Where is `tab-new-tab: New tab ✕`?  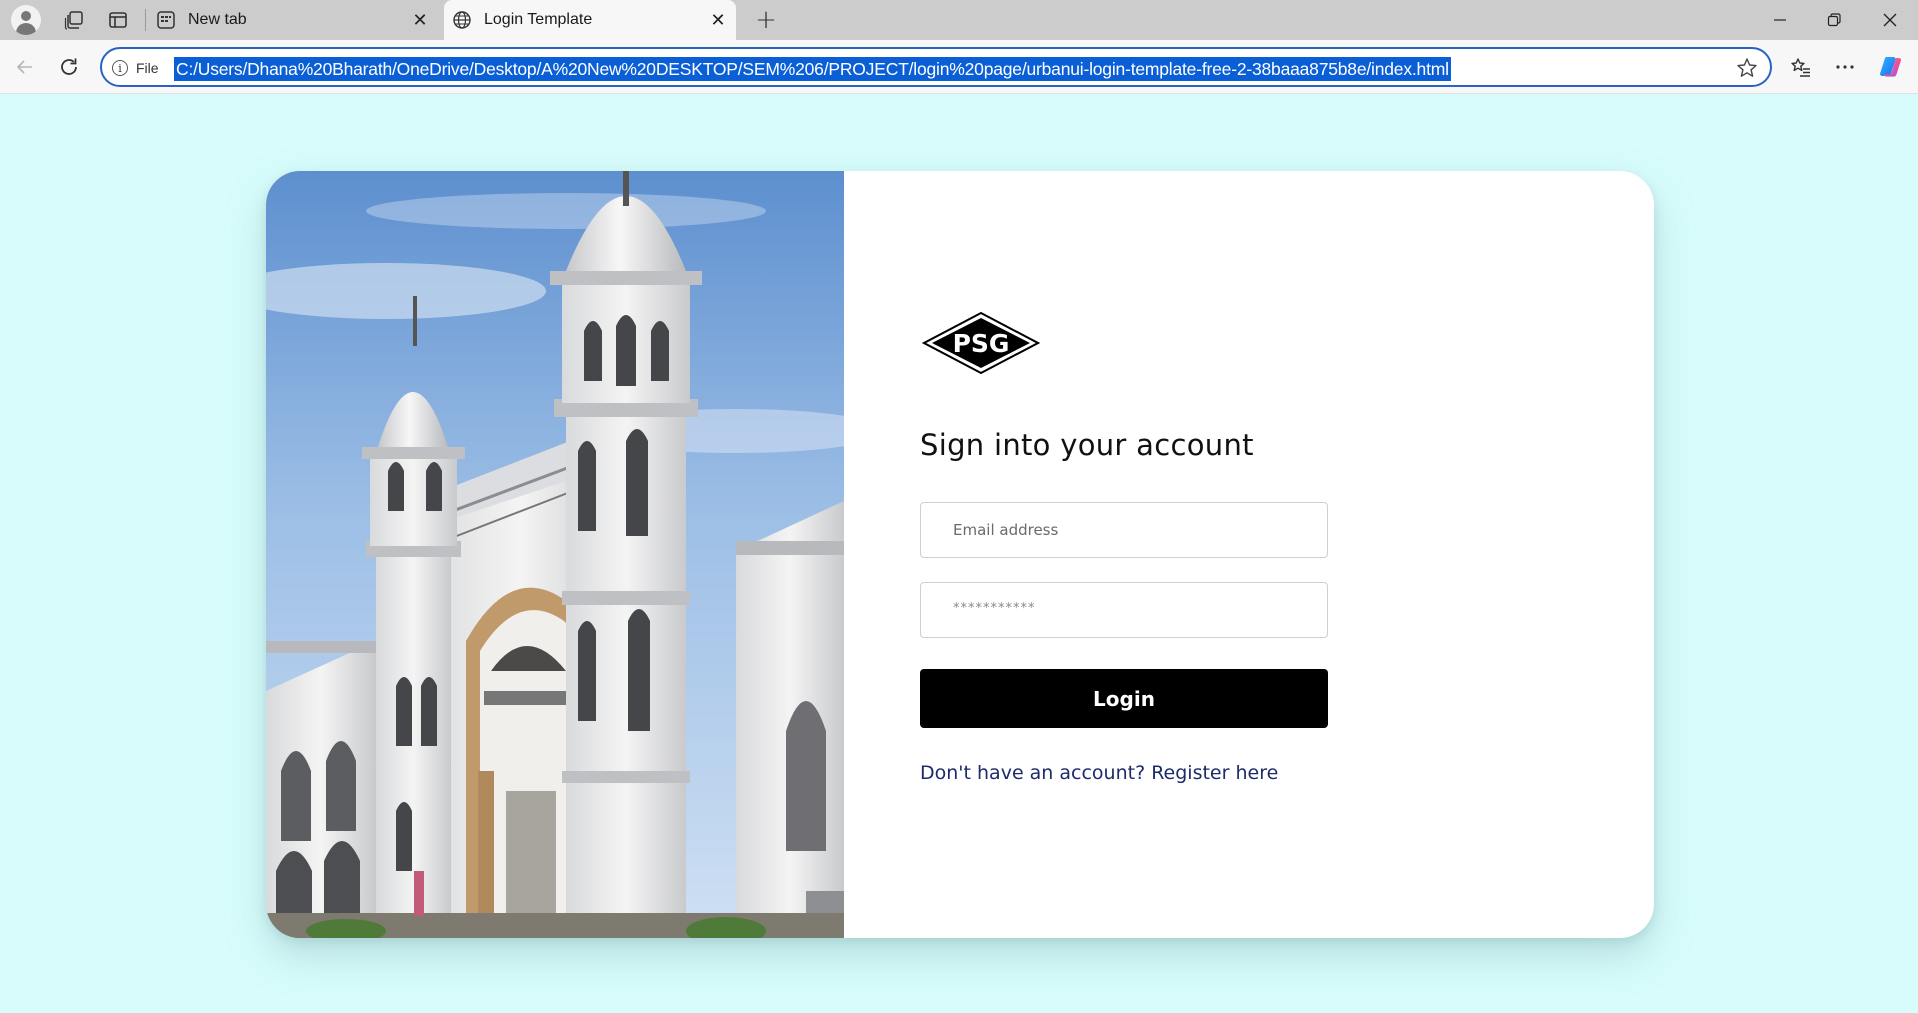
tab-new-tab: New tab ✕ is located at coordinates (293, 20).